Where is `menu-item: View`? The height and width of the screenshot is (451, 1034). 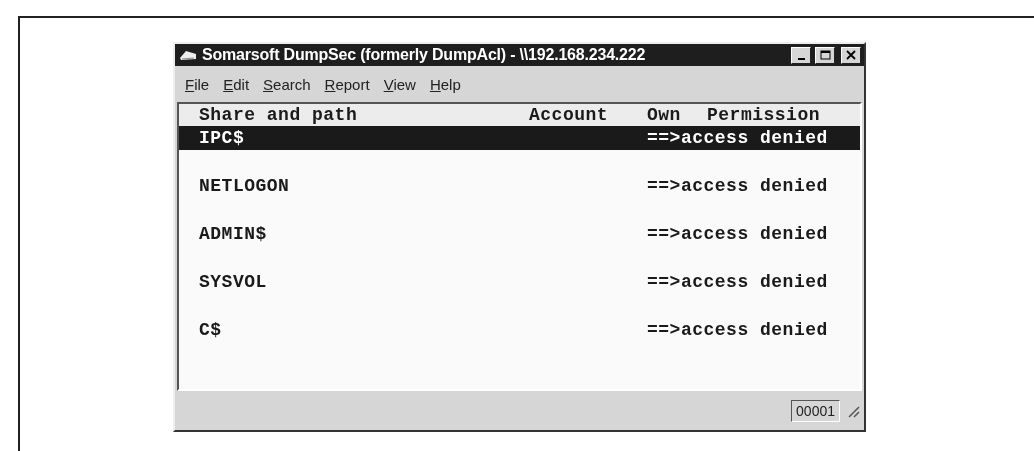
menu-item: View is located at coordinates (399, 84).